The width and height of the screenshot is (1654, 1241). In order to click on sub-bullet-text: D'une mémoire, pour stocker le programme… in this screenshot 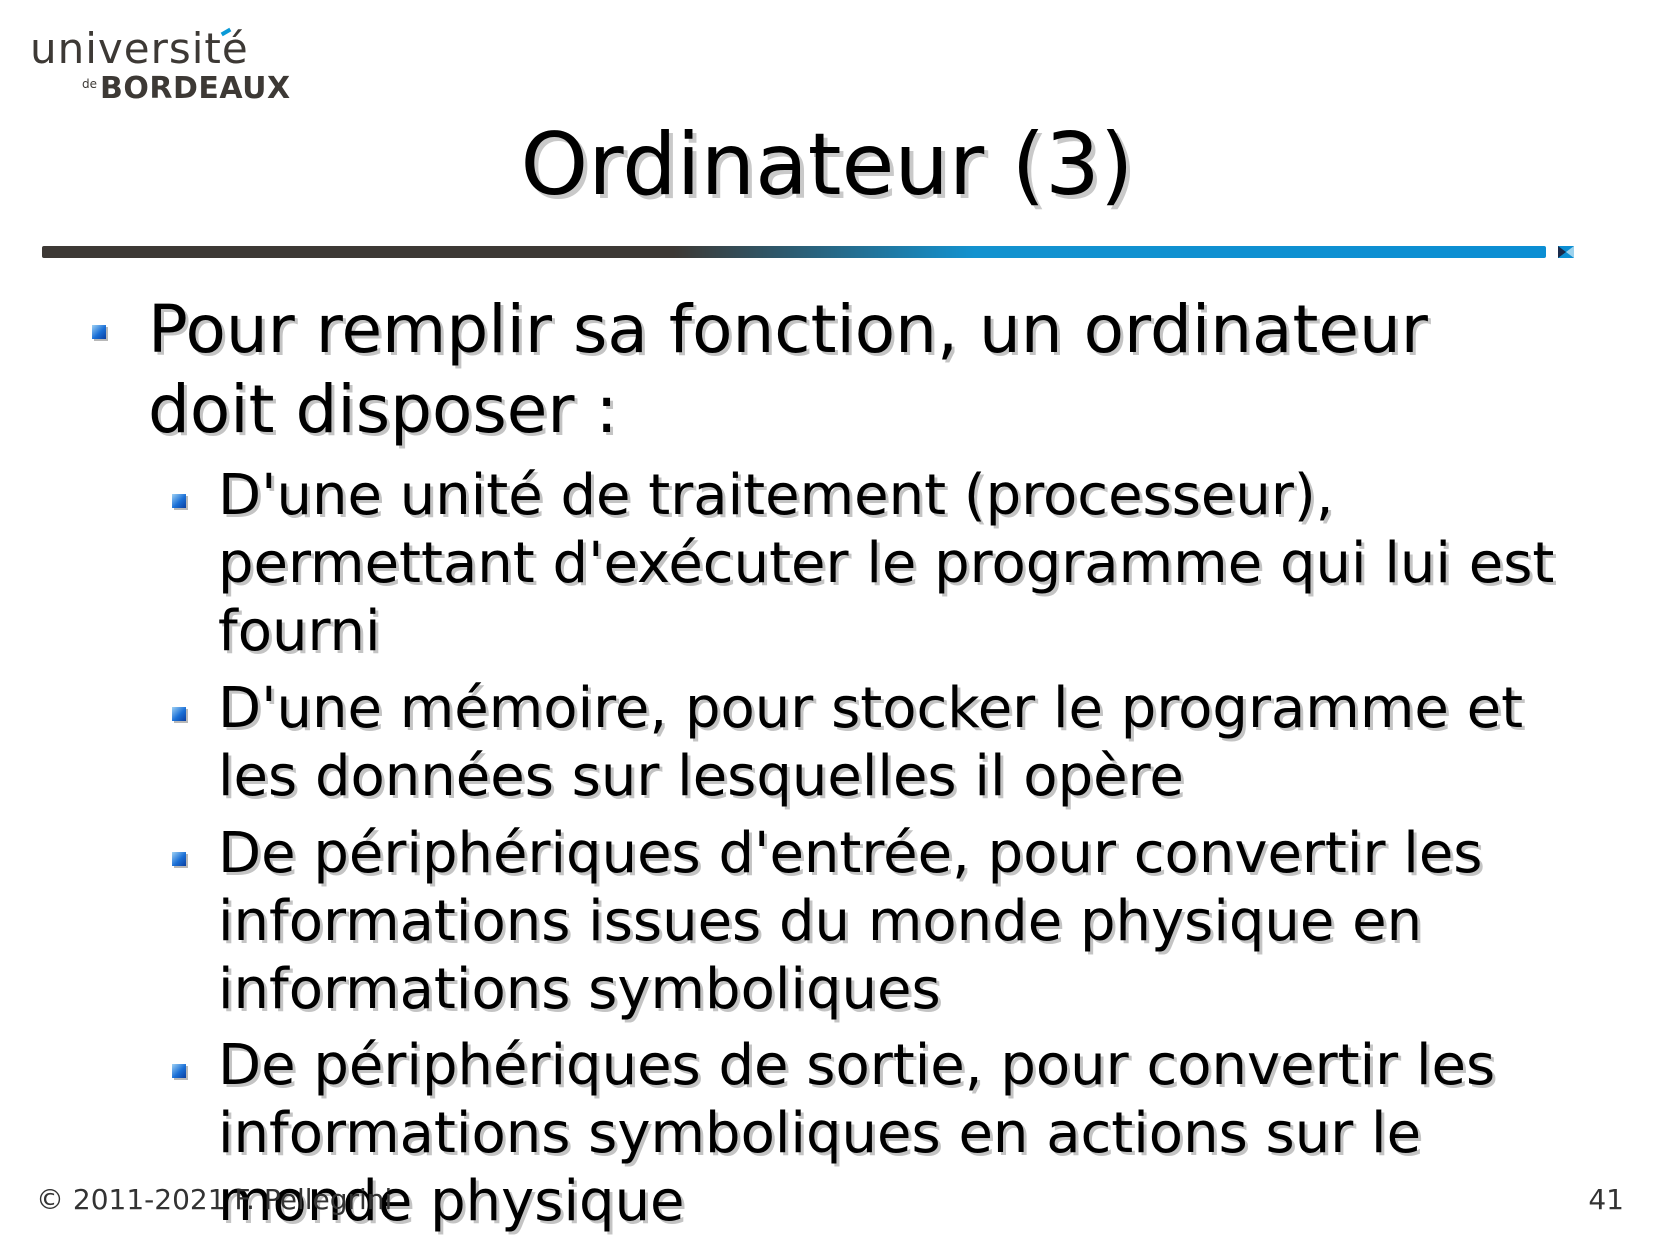, I will do `click(871, 742)`.